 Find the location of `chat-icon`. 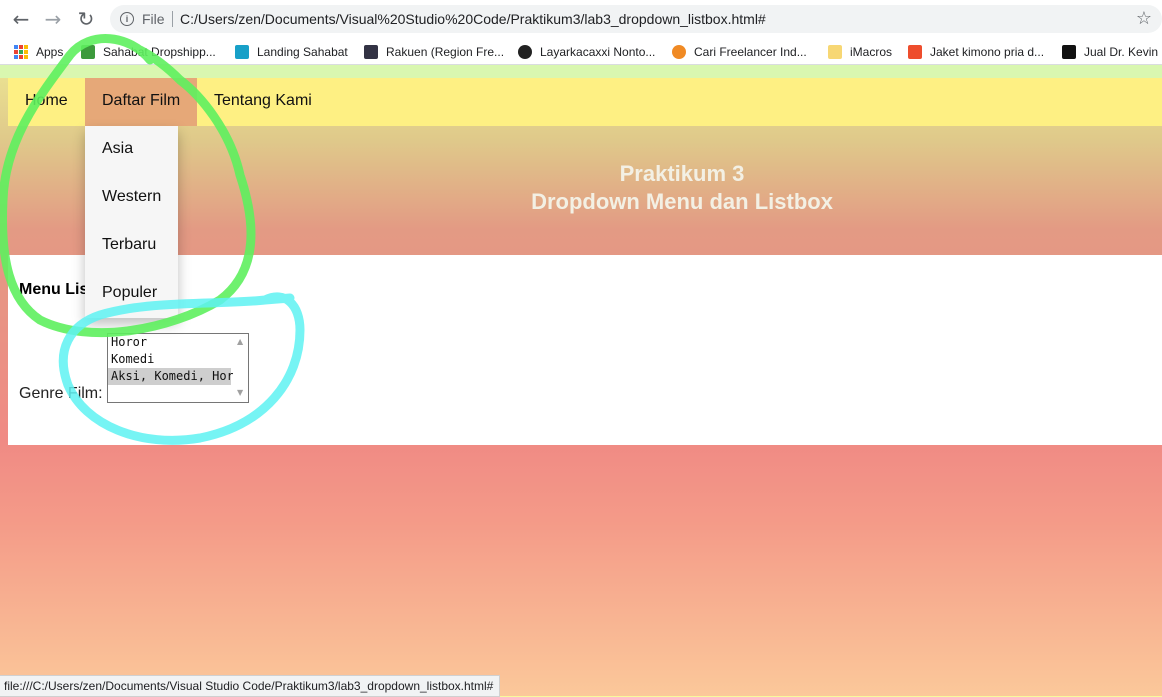

chat-icon is located at coordinates (242, 51).